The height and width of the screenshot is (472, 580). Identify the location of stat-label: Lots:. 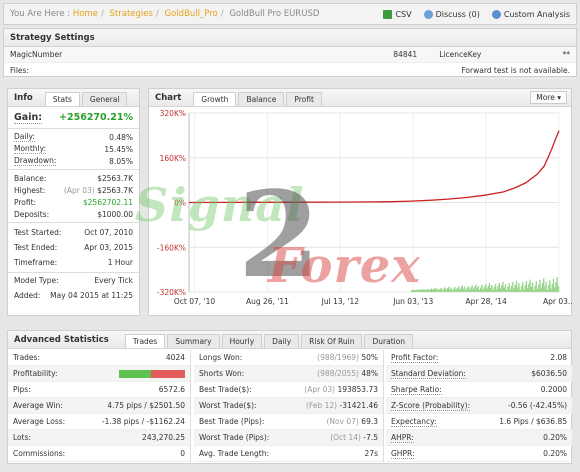
(22, 437).